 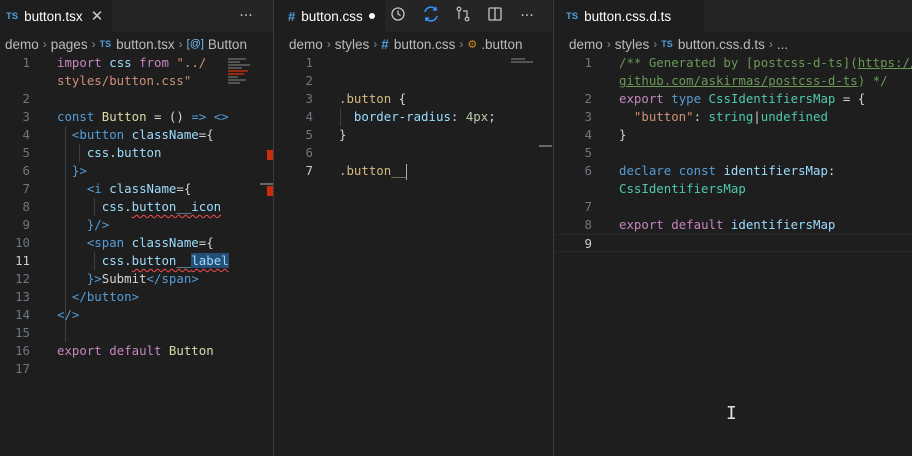 I want to click on code-line: 3 const Button = () => <>, so click(x=136, y=117).